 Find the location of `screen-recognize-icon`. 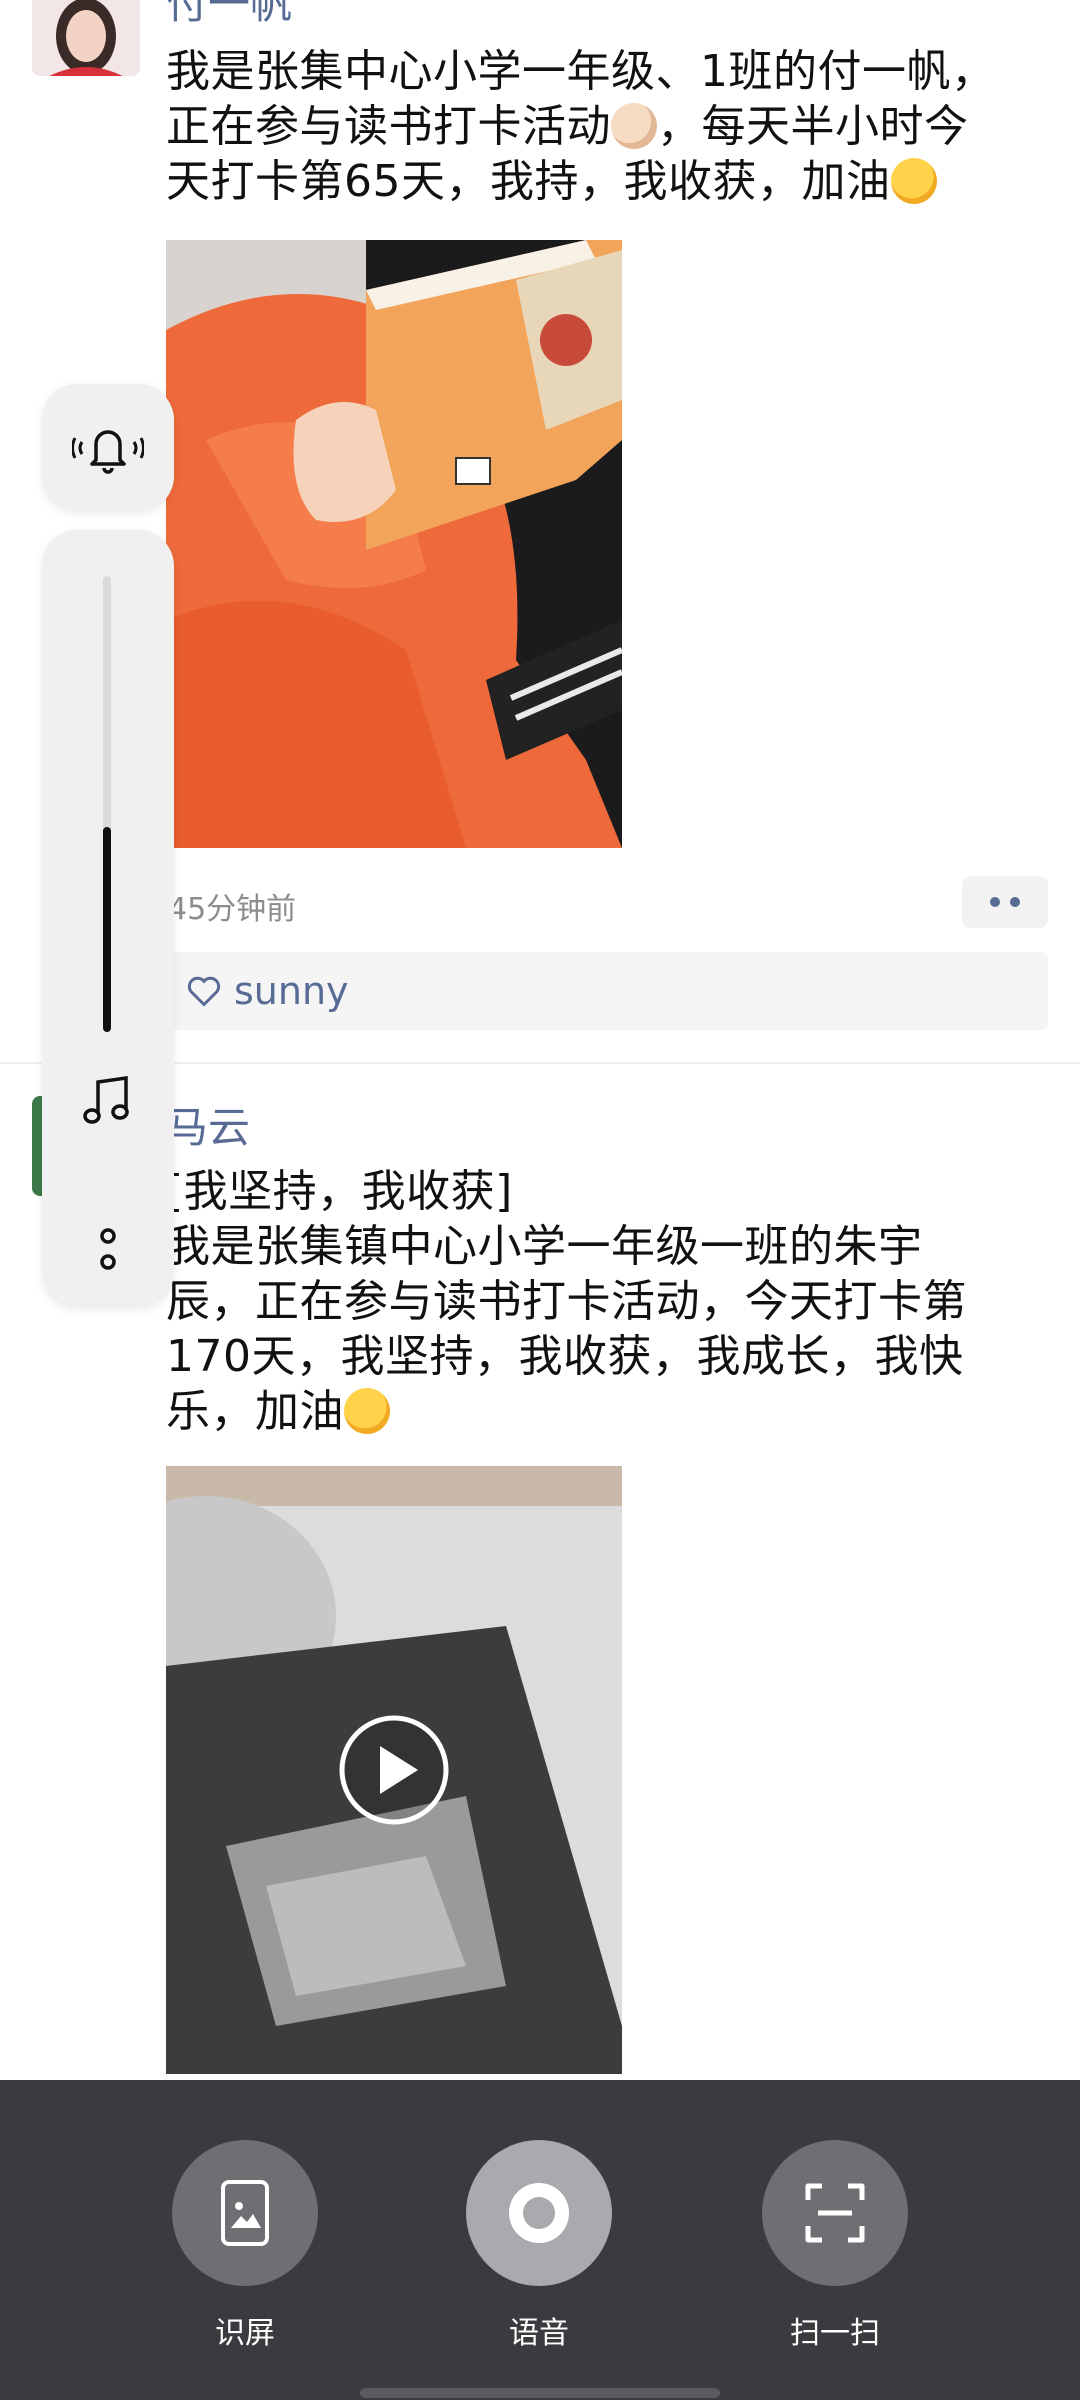

screen-recognize-icon is located at coordinates (245, 2213).